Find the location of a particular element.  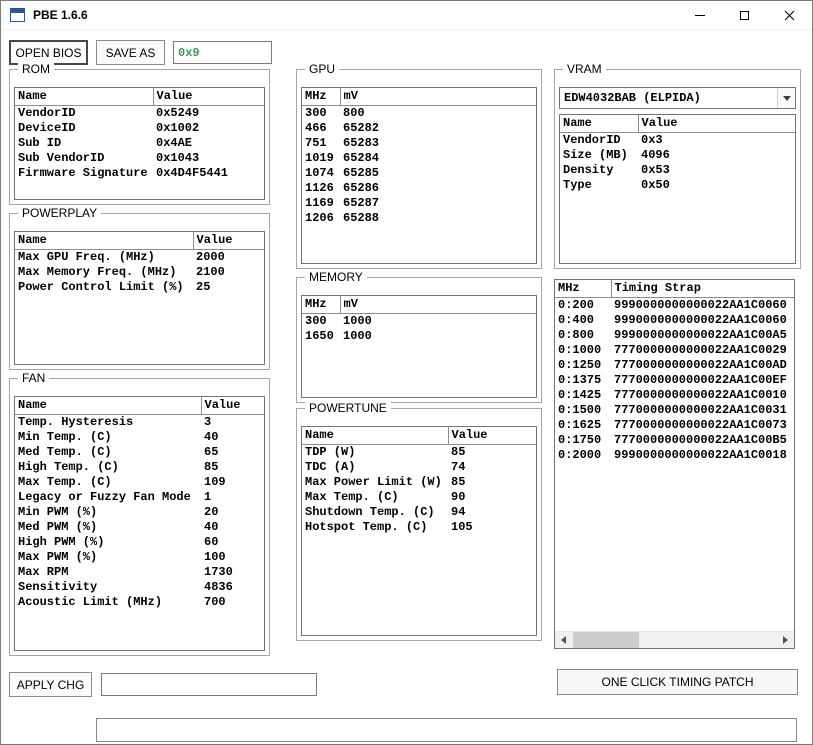

table-row: 1019 65284 is located at coordinates (419, 157).